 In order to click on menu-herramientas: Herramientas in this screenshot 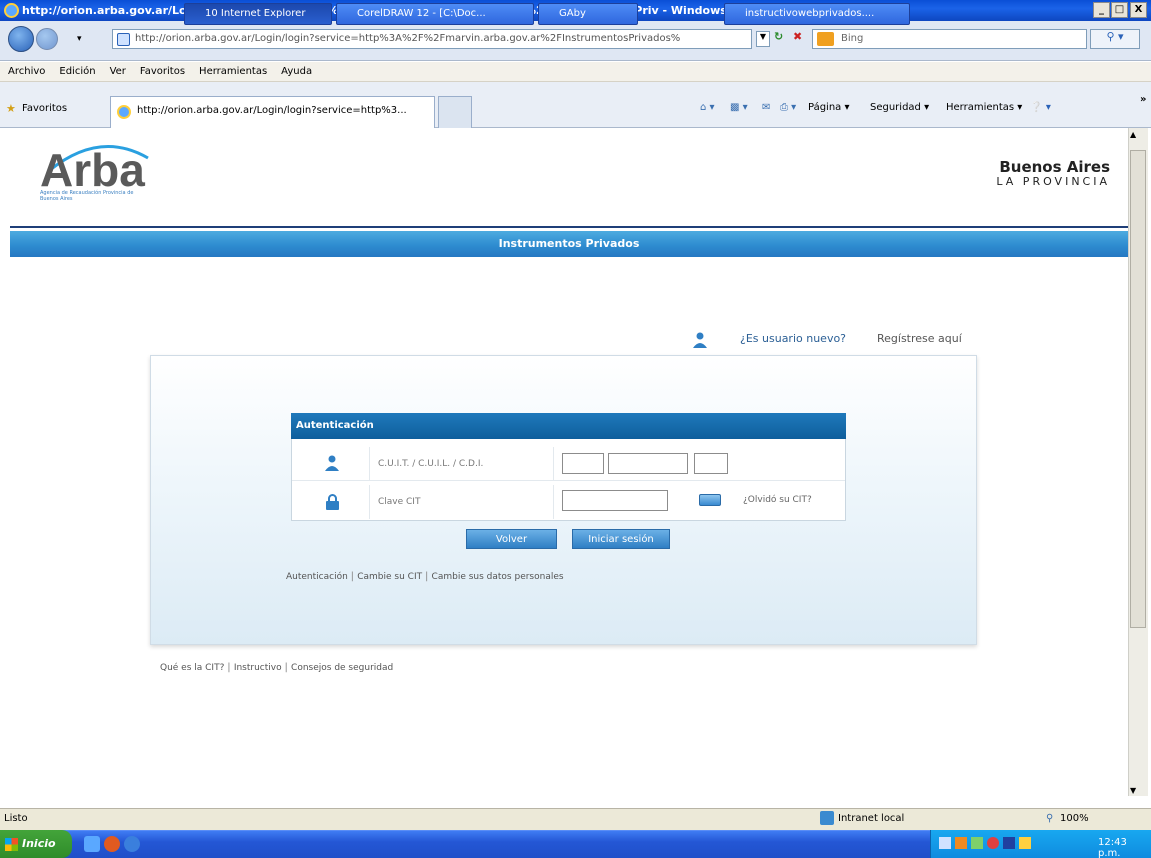, I will do `click(233, 71)`.